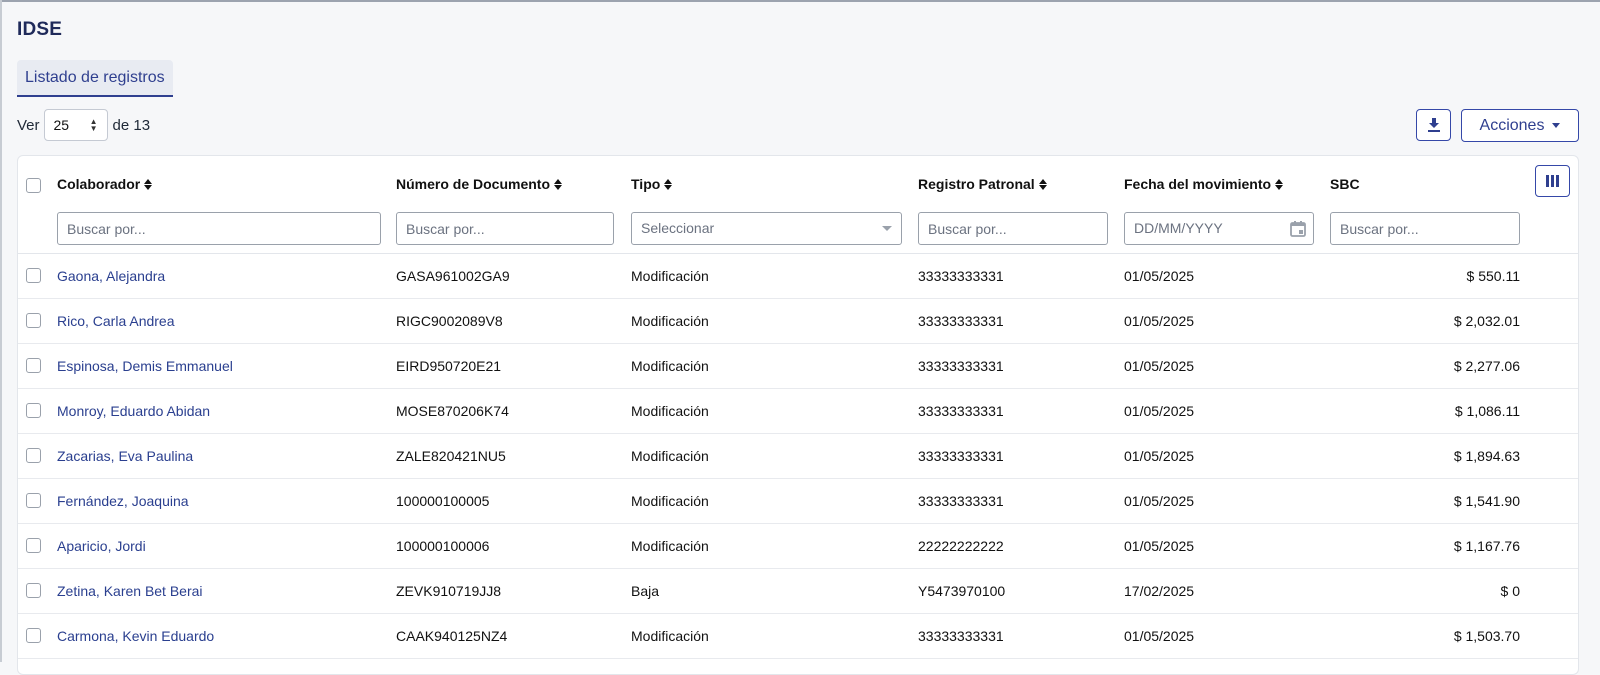 The height and width of the screenshot is (675, 1600). What do you see at coordinates (678, 228) in the screenshot?
I see `filter-tipo-placeholder: Seleccionar` at bounding box center [678, 228].